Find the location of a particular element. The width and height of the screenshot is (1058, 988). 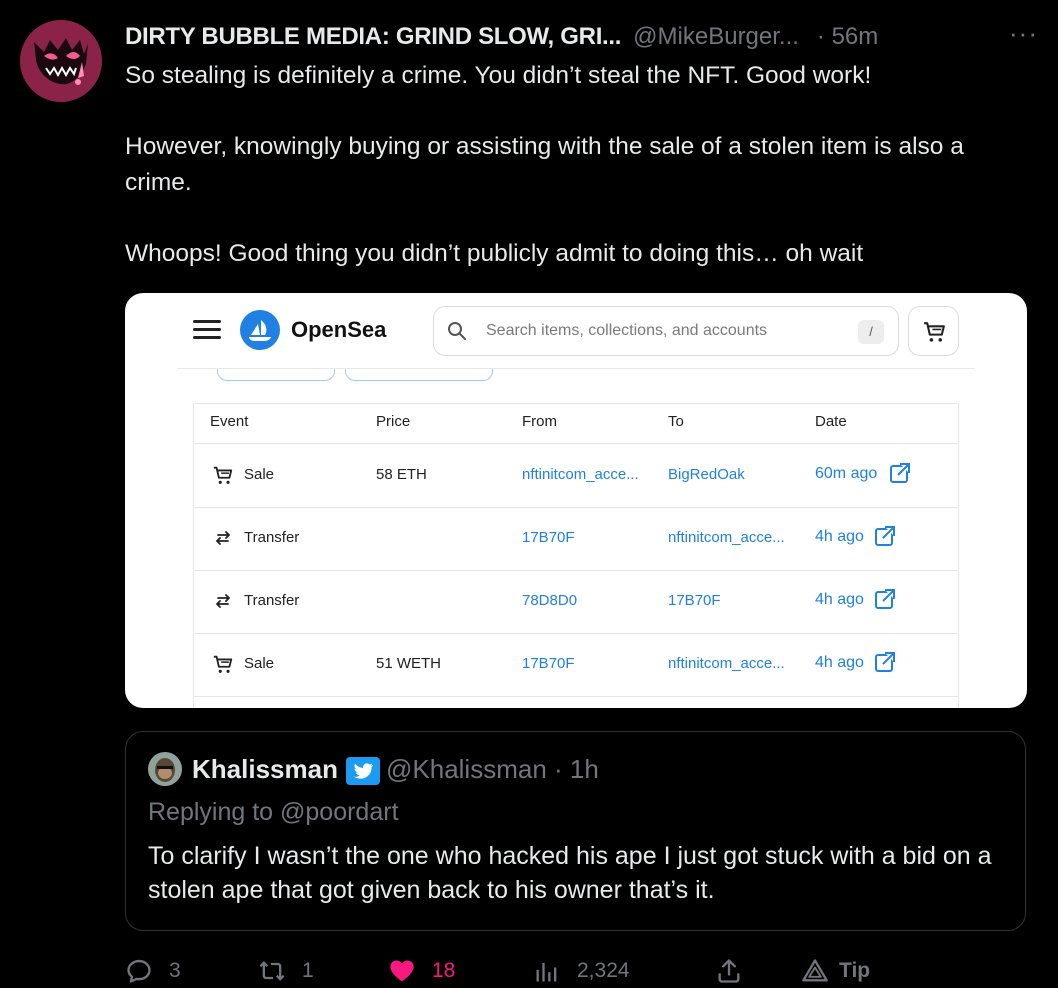

price-value: 51 WETH is located at coordinates (409, 663).